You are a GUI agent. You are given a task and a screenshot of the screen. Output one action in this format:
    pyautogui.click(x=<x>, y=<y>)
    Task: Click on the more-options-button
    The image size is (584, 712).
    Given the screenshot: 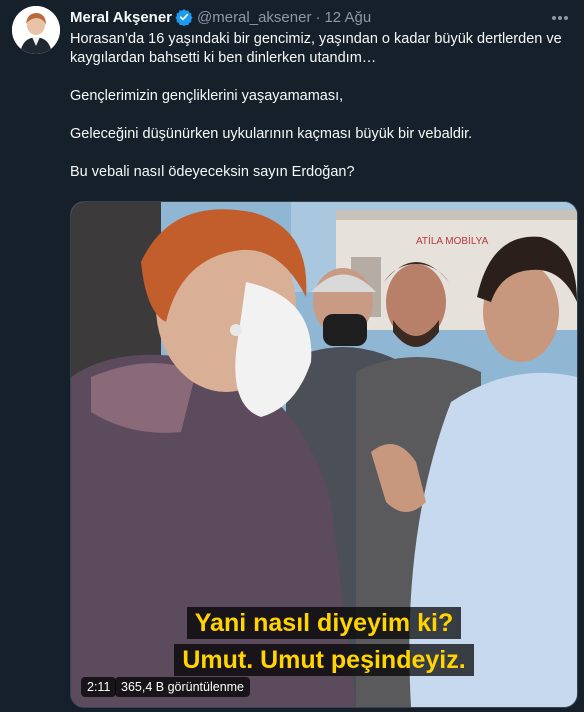 What is the action you would take?
    pyautogui.click(x=560, y=18)
    